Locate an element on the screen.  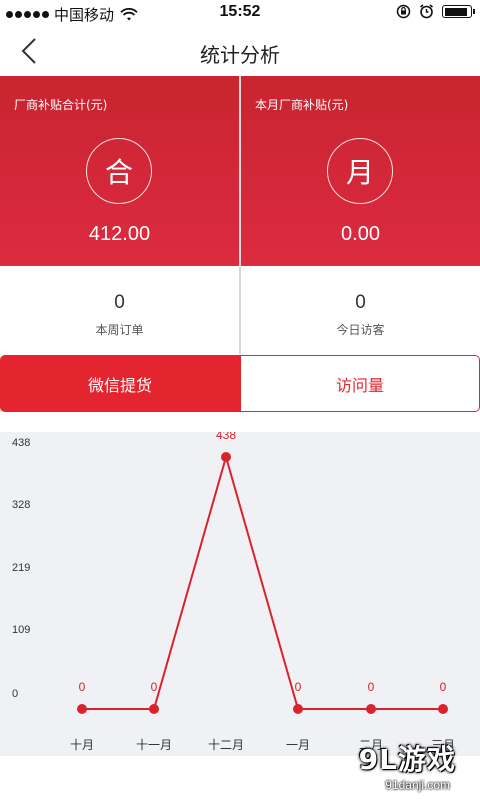
total-subsidy-panel: 厂商补贴合计(元) 合 412.00 is located at coordinates (119, 171).